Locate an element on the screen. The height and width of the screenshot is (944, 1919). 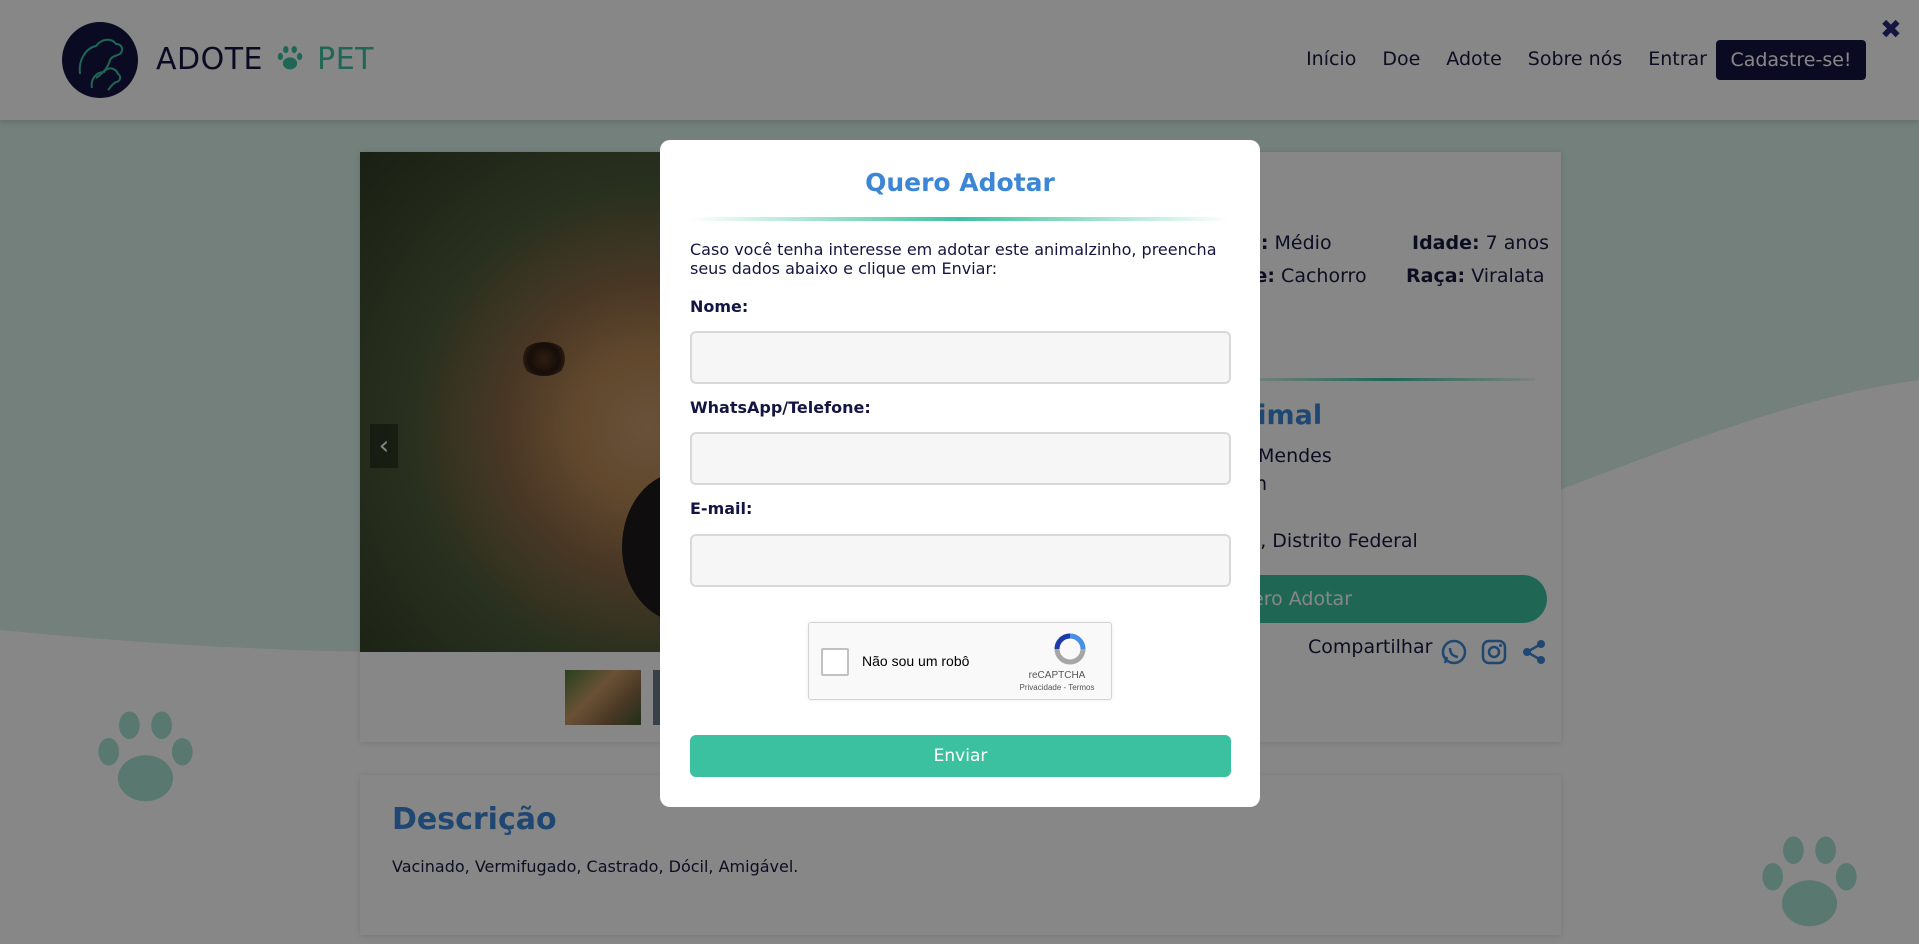
close-icon: ✖ is located at coordinates (1891, 30).